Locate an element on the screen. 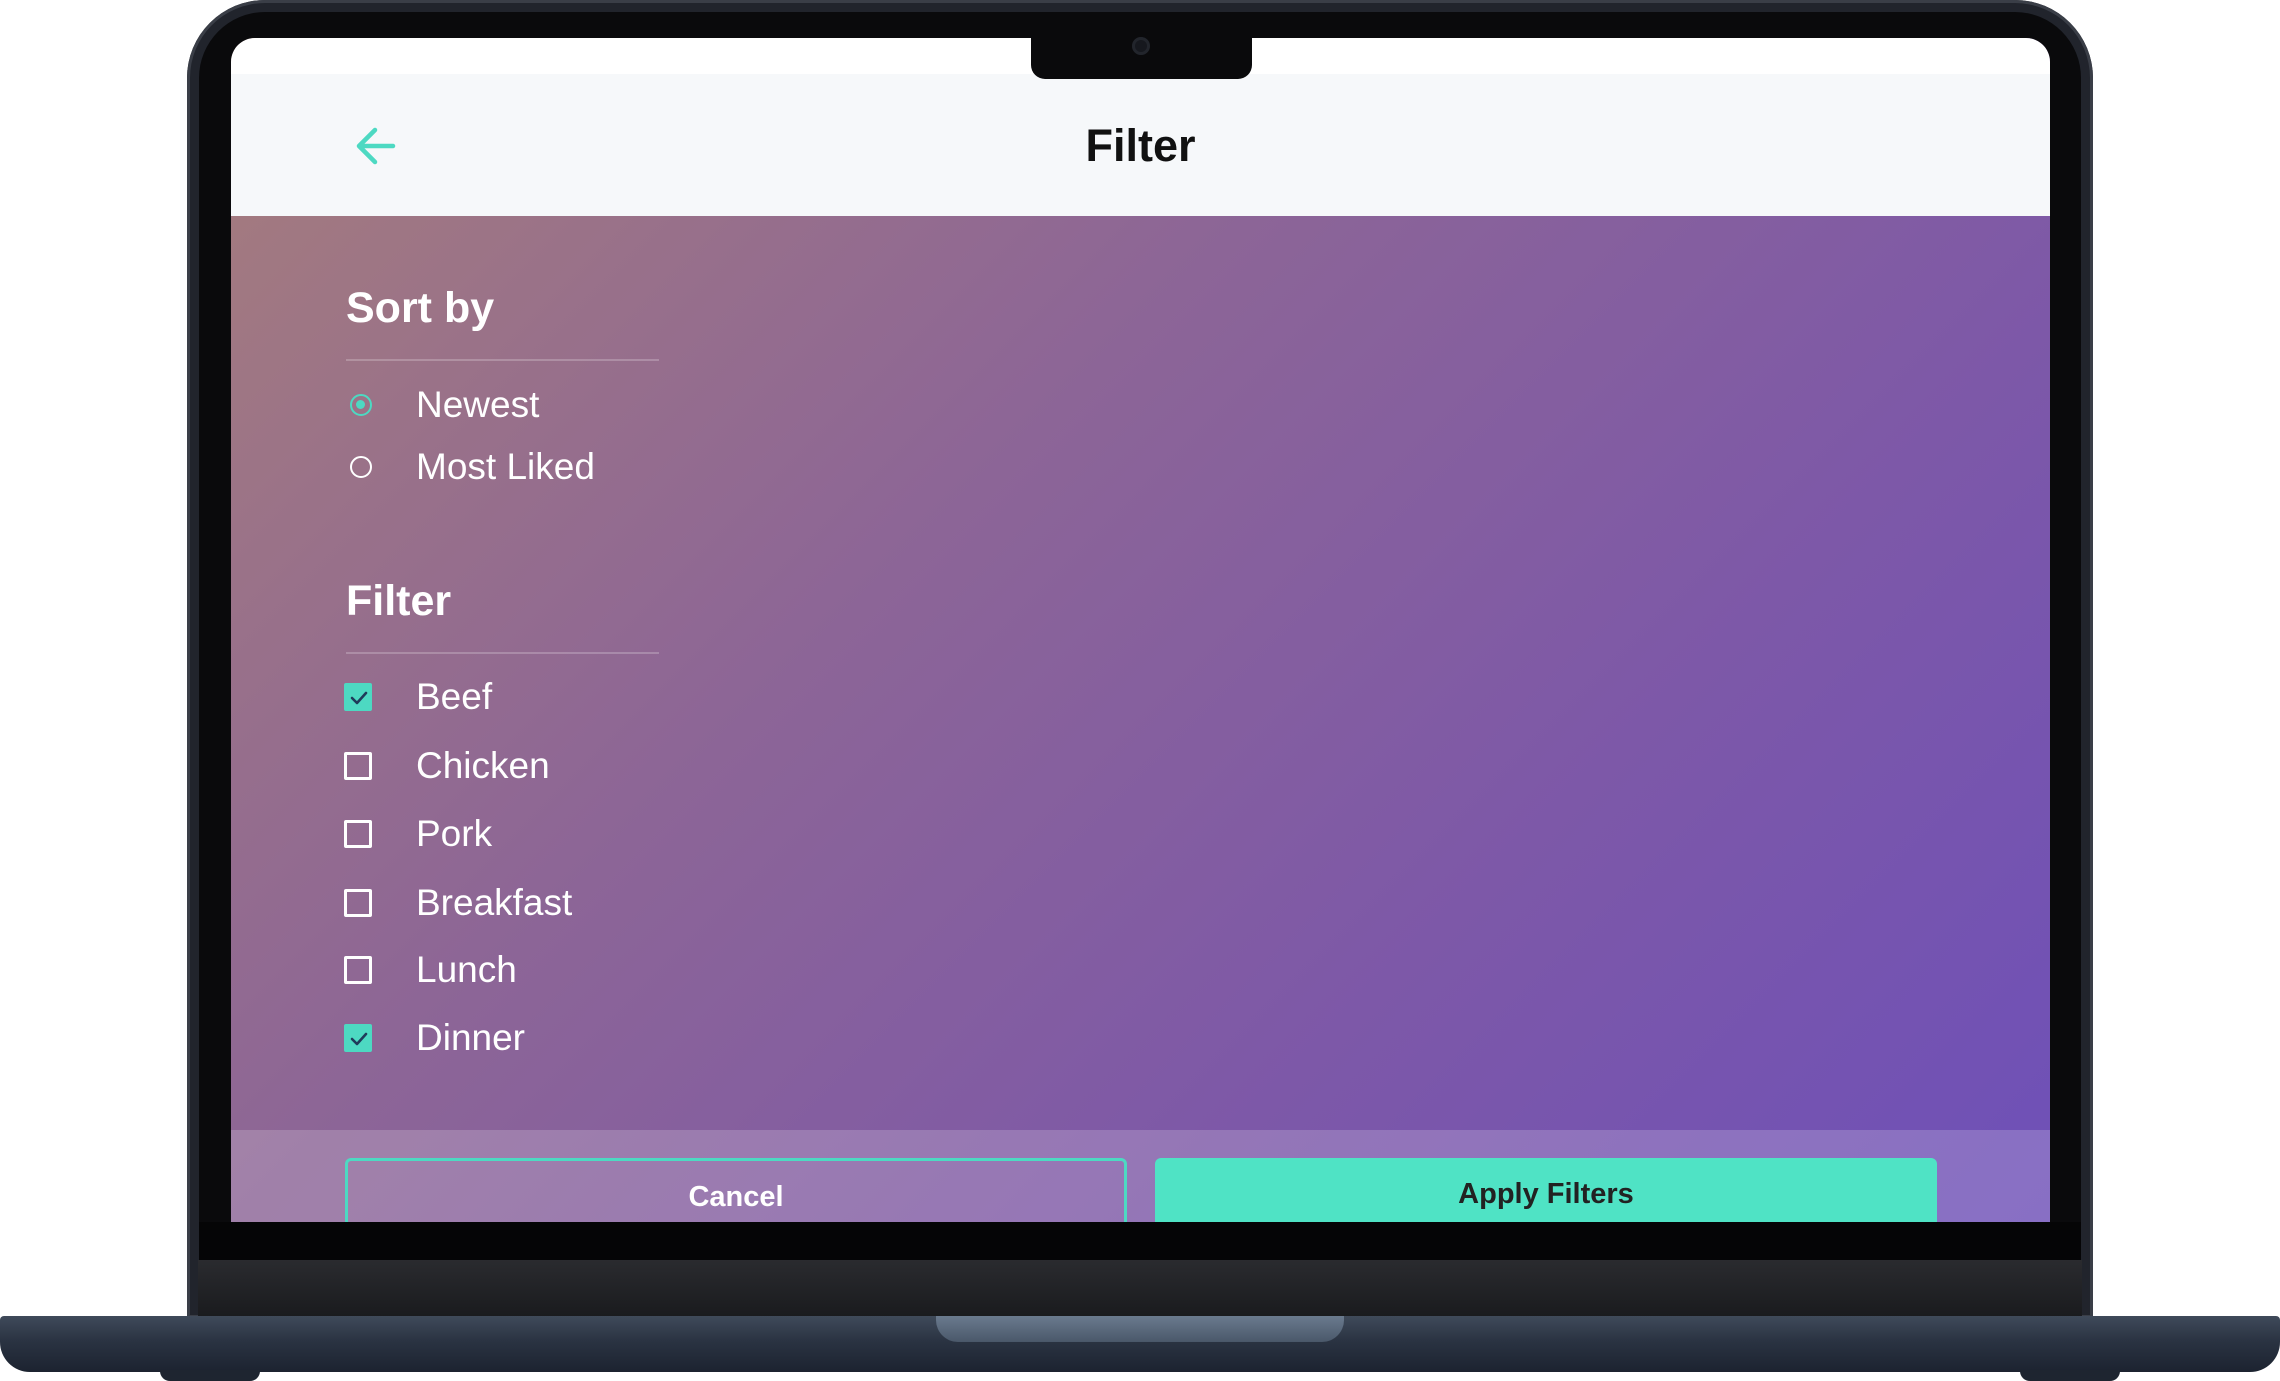  sort-option-newest: Newest is located at coordinates (441, 405).